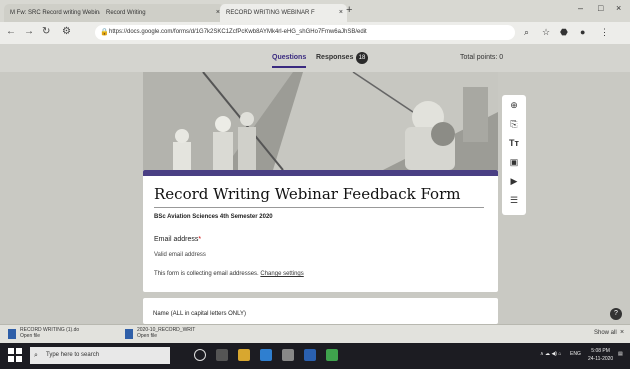 The image size is (630, 369). Describe the element at coordinates (334, 57) in the screenshot. I see `tab-responses: Responses` at that location.